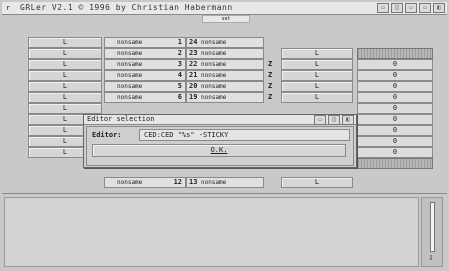 The height and width of the screenshot is (271, 449). I want to click on z-label-5: Z, so click(270, 86).